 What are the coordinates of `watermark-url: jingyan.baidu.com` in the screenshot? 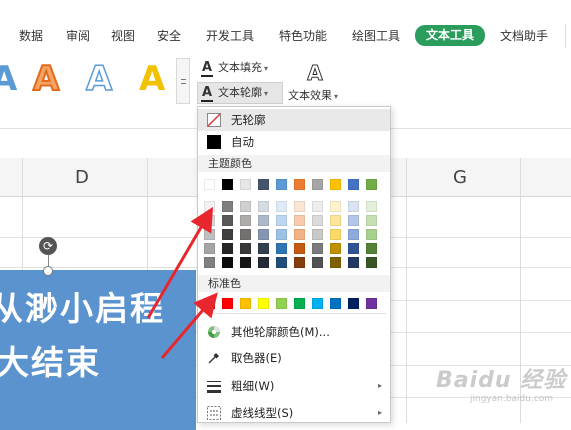 It's located at (512, 399).